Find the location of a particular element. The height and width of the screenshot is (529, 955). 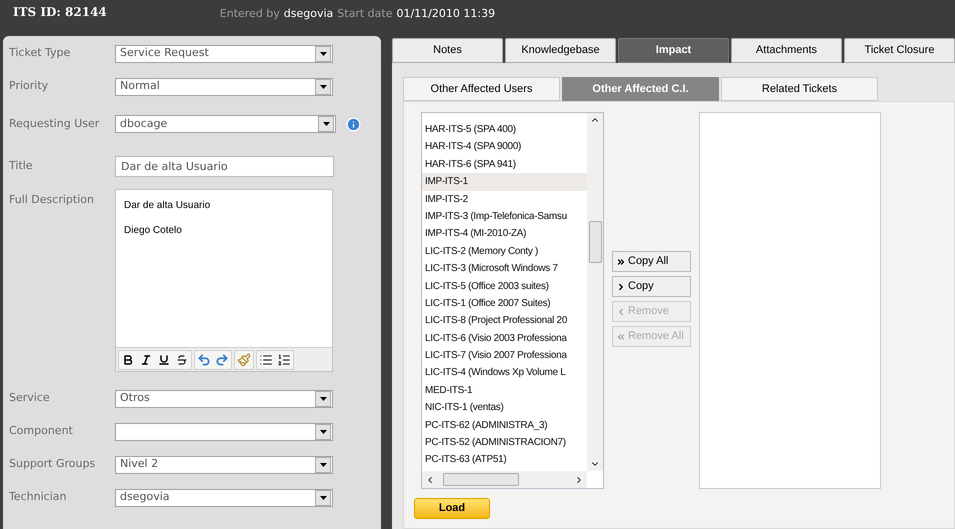

list-item: LIC-ITS-5 (Office 2003 suites) is located at coordinates (504, 286).